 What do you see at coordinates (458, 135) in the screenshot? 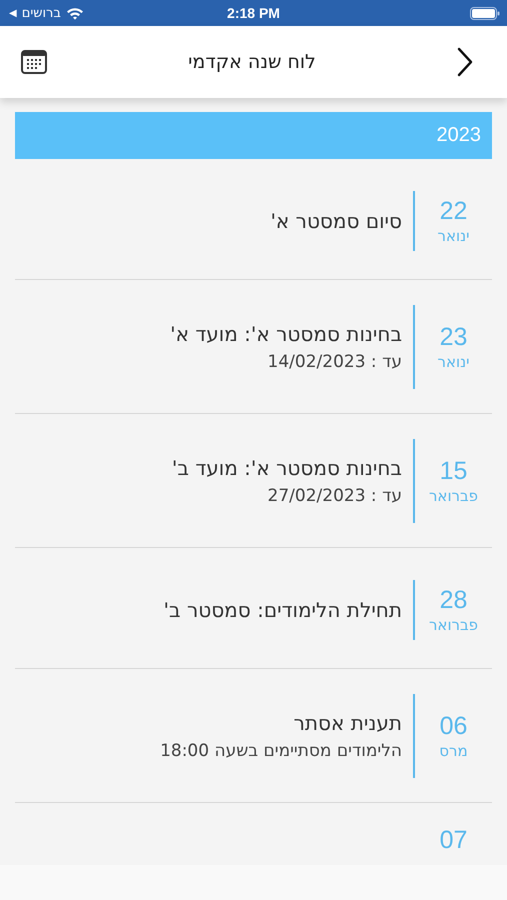
I see `year-label: 2023` at bounding box center [458, 135].